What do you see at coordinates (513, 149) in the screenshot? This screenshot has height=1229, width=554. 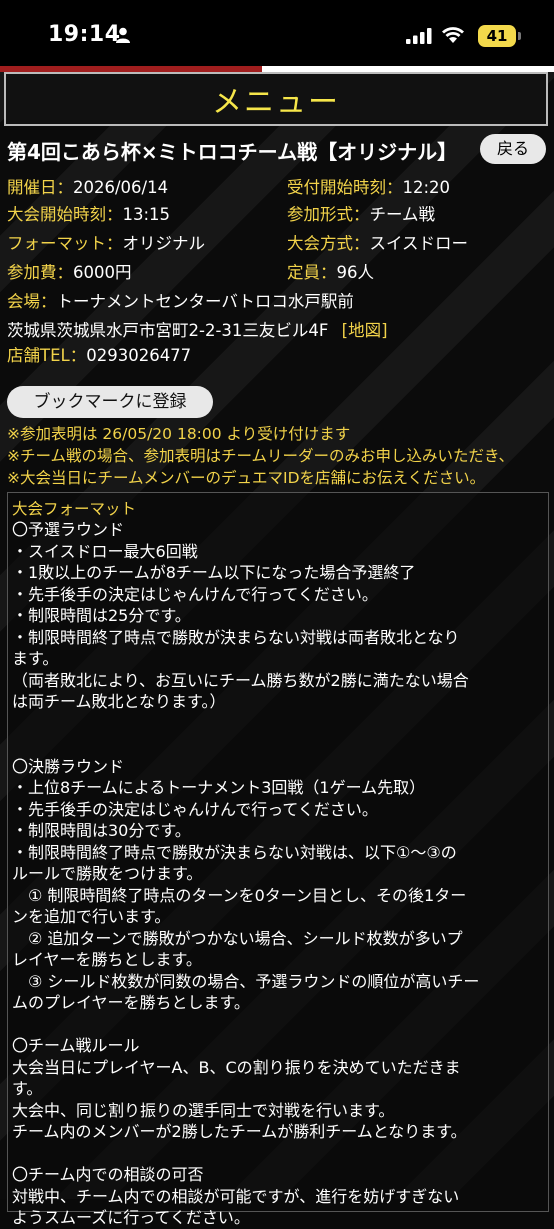 I see `back-button: 戻る` at bounding box center [513, 149].